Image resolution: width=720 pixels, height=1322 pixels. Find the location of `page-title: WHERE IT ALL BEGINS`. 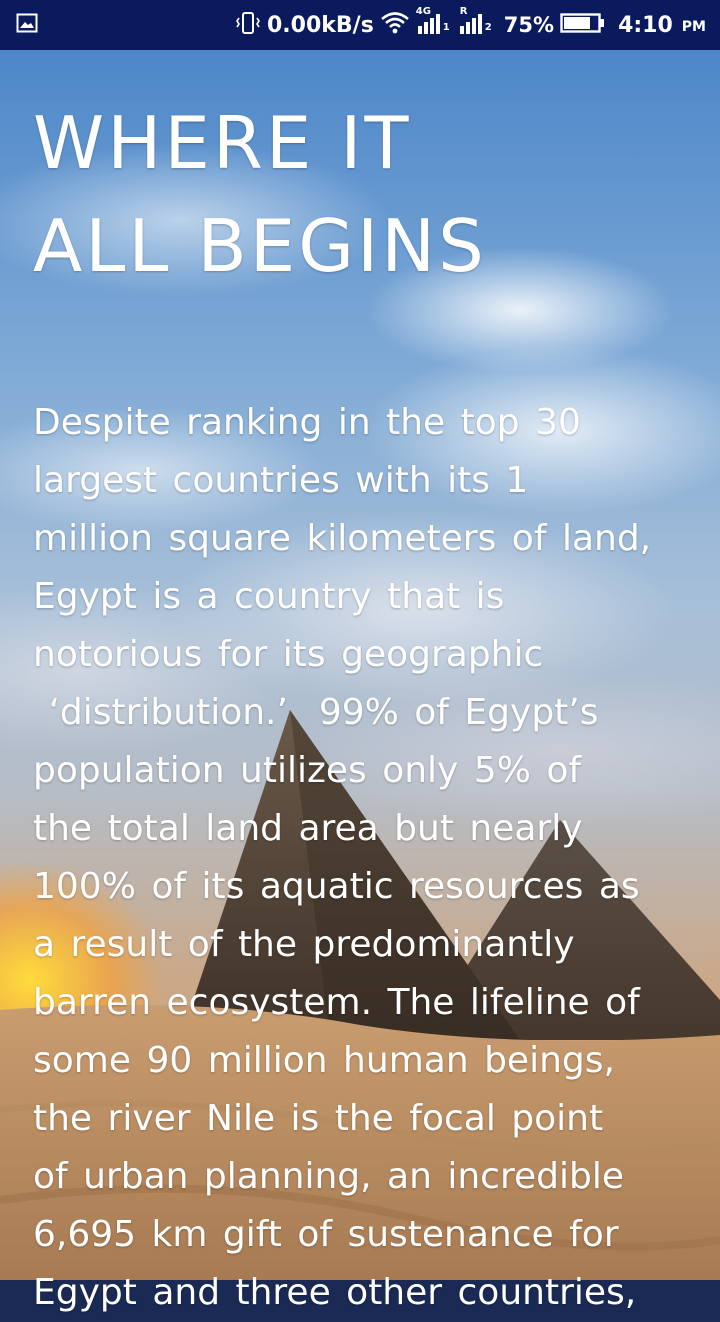

page-title: WHERE IT ALL BEGINS is located at coordinates (373, 195).